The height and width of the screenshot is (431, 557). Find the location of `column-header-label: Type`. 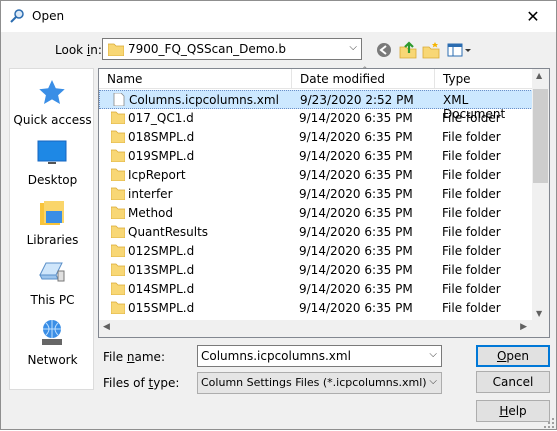

column-header-label: Type is located at coordinates (457, 79).